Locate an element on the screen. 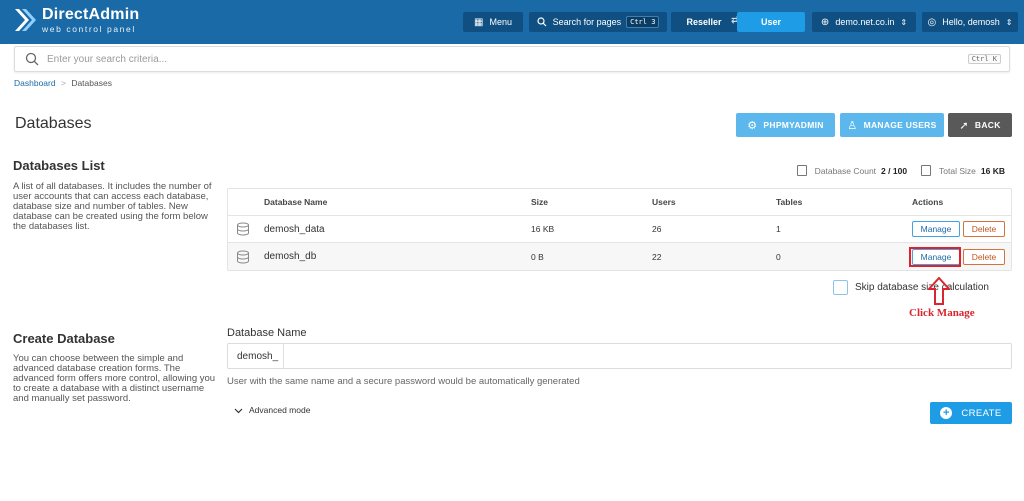 This screenshot has width=1024, height=501. manage-button: Manage is located at coordinates (936, 229).